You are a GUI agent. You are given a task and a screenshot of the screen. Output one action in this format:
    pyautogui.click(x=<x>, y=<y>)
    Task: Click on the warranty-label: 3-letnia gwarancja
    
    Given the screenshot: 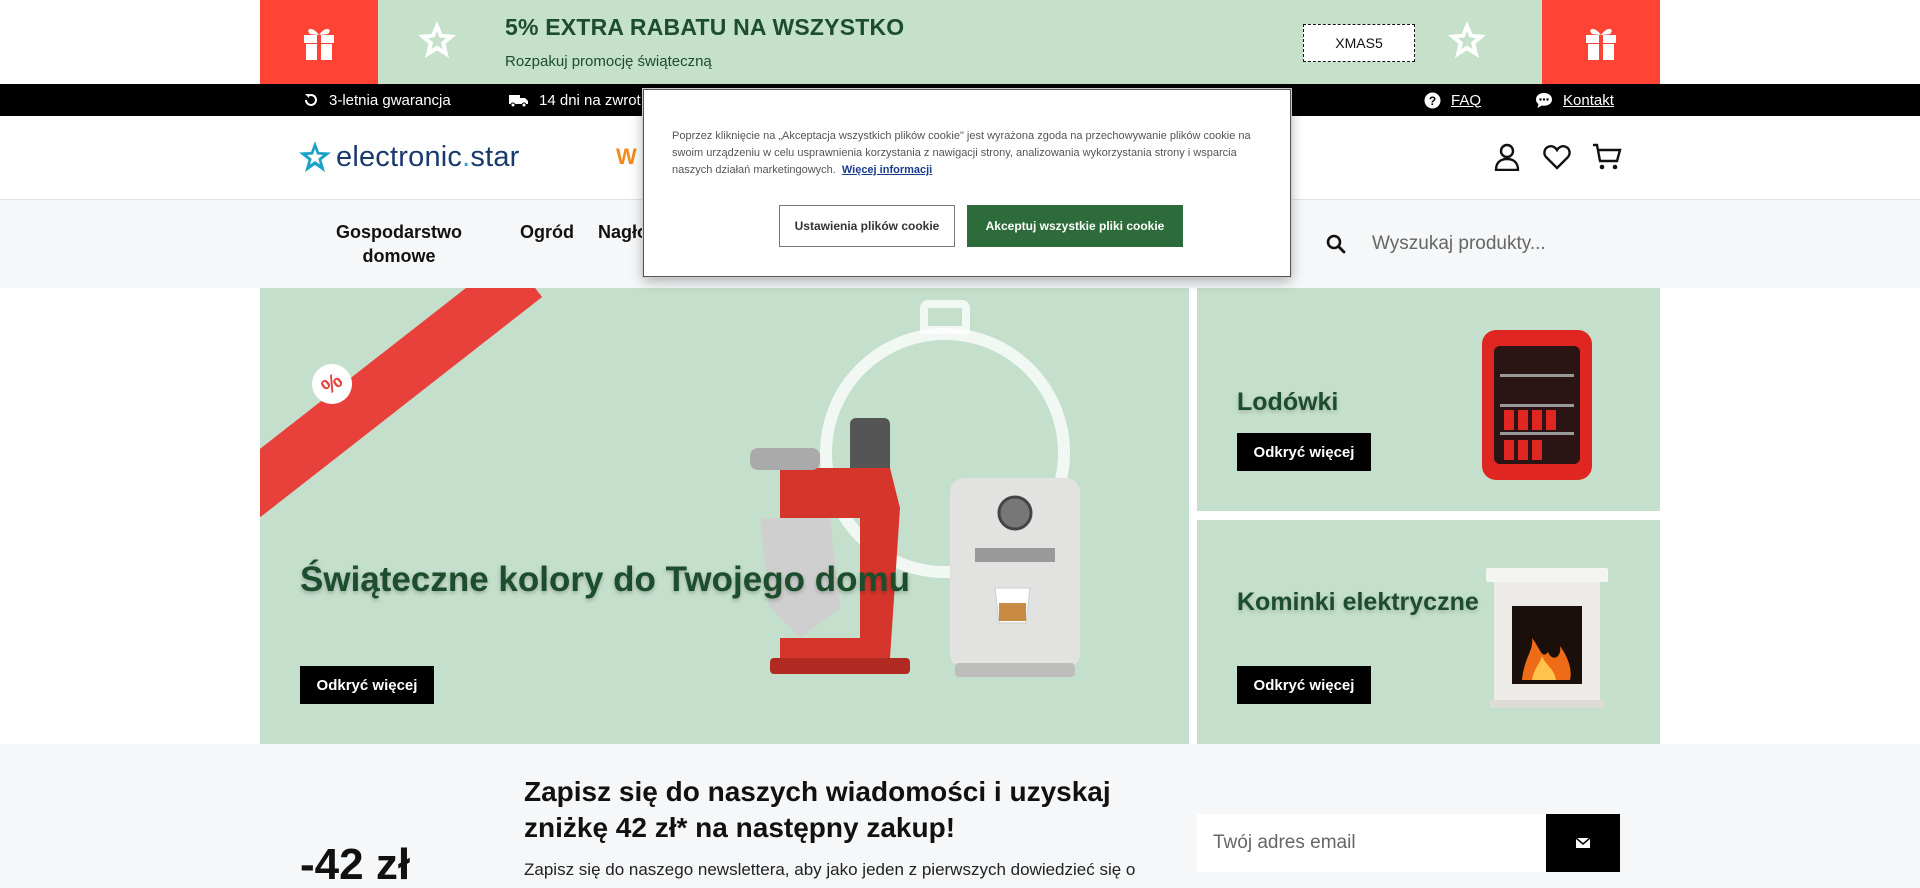 What is the action you would take?
    pyautogui.click(x=390, y=100)
    